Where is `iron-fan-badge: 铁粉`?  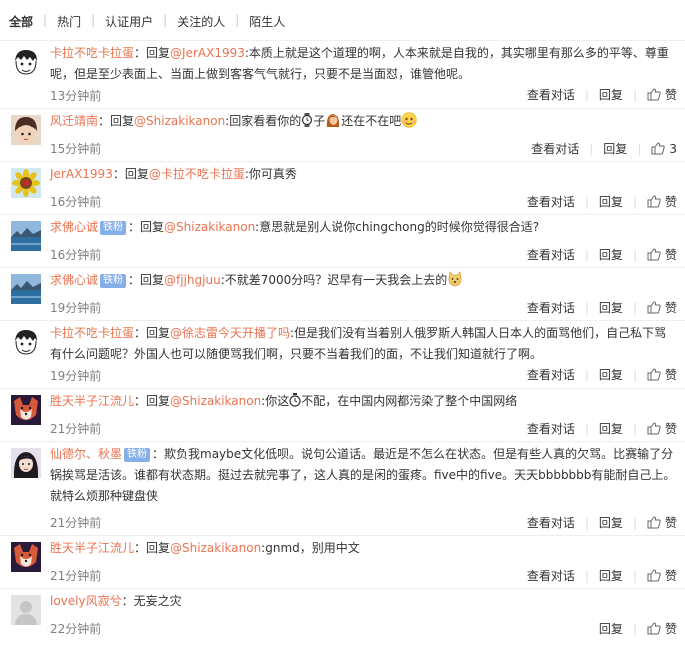 iron-fan-badge: 铁粉 is located at coordinates (113, 228).